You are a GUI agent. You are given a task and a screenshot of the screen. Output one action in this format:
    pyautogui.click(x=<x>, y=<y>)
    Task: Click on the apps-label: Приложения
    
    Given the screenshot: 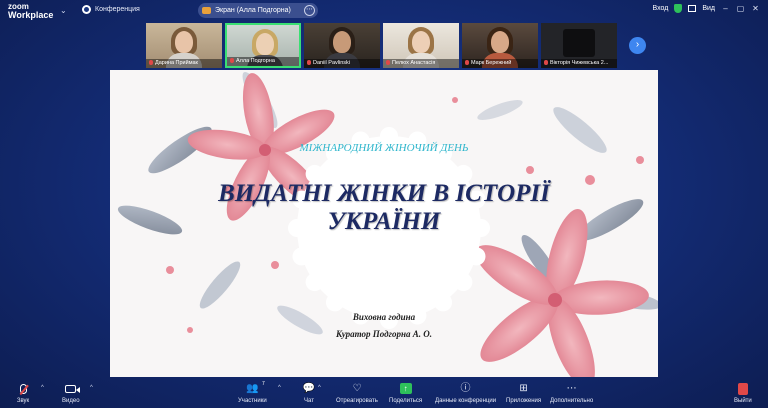 What is the action you would take?
    pyautogui.click(x=524, y=401)
    